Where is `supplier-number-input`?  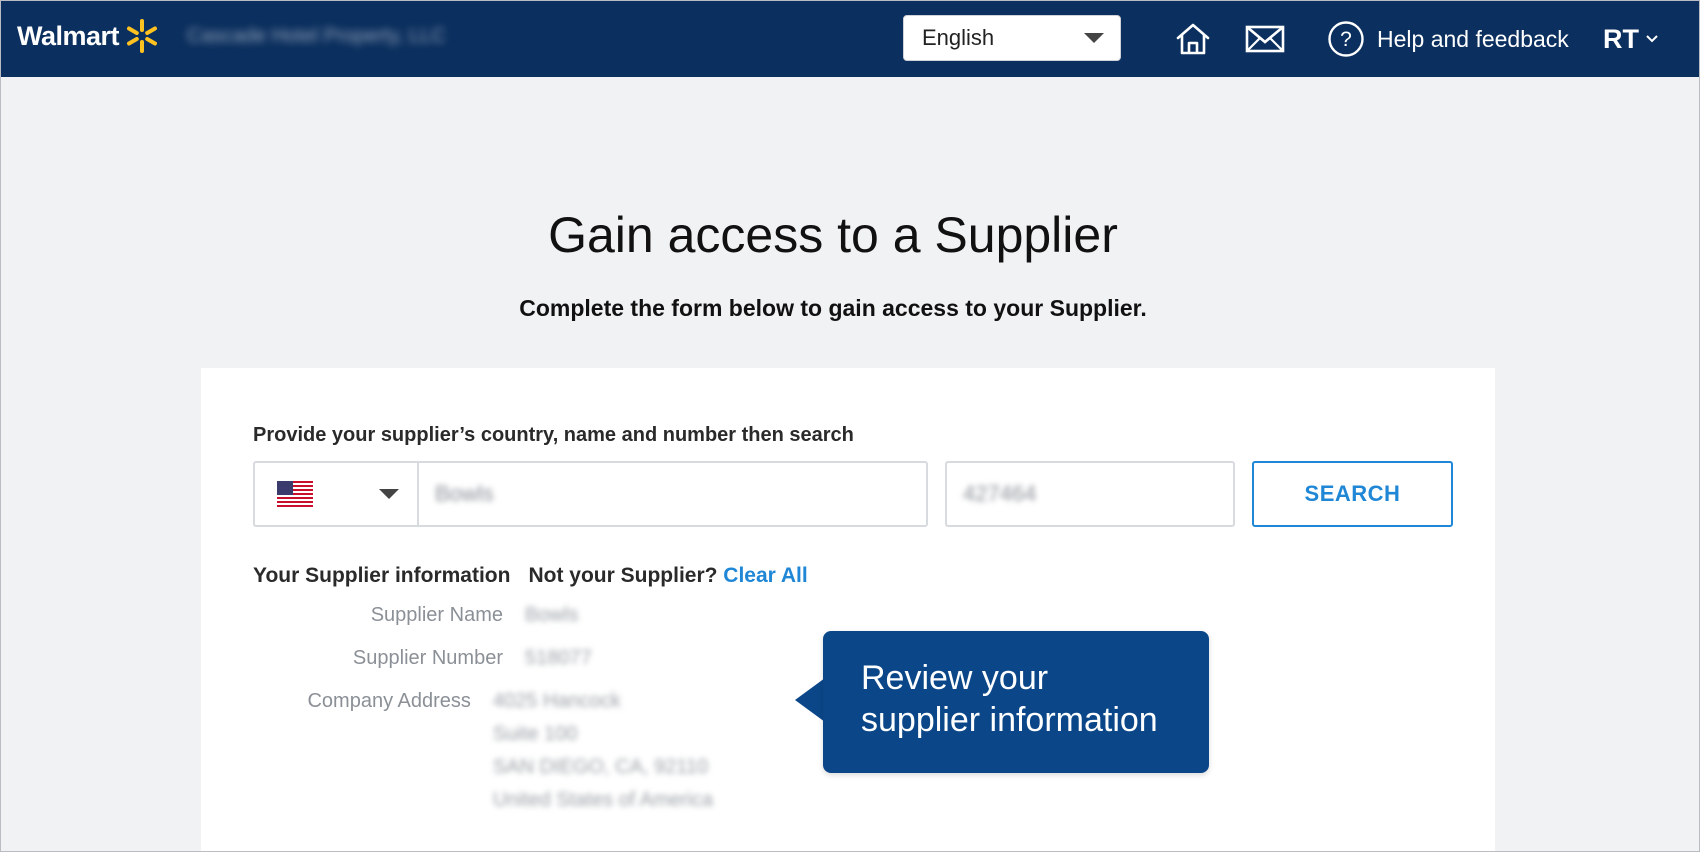 supplier-number-input is located at coordinates (1090, 494).